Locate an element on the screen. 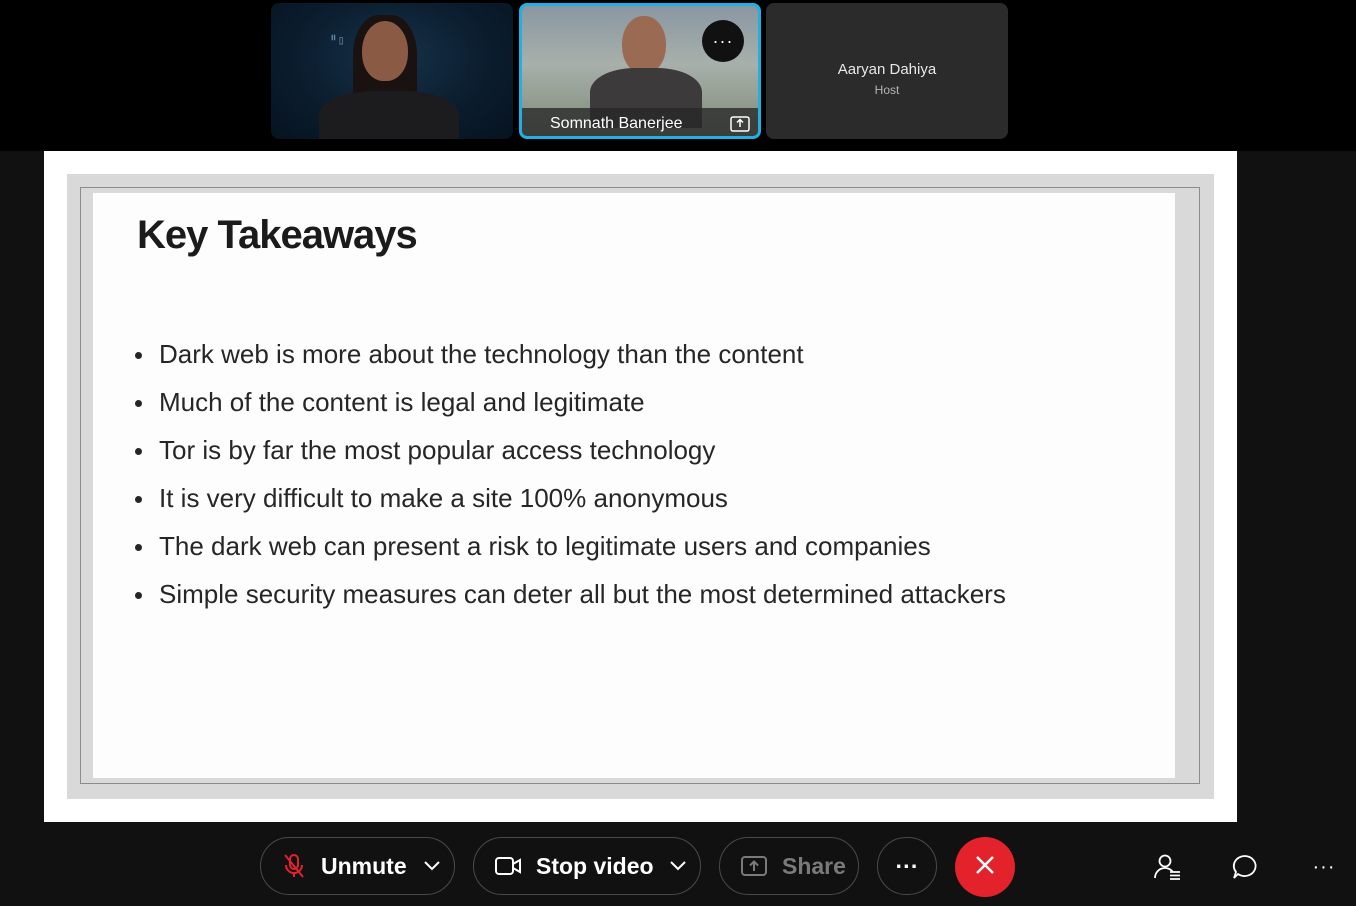  participants-icon is located at coordinates (1167, 867).